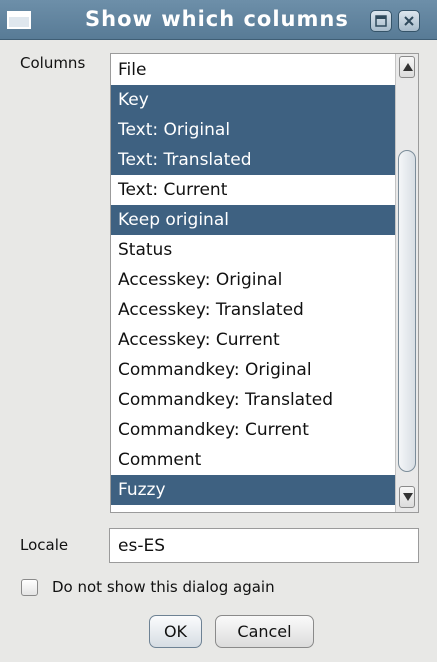  What do you see at coordinates (253, 370) in the screenshot?
I see `list-item: Commandkey: Original` at bounding box center [253, 370].